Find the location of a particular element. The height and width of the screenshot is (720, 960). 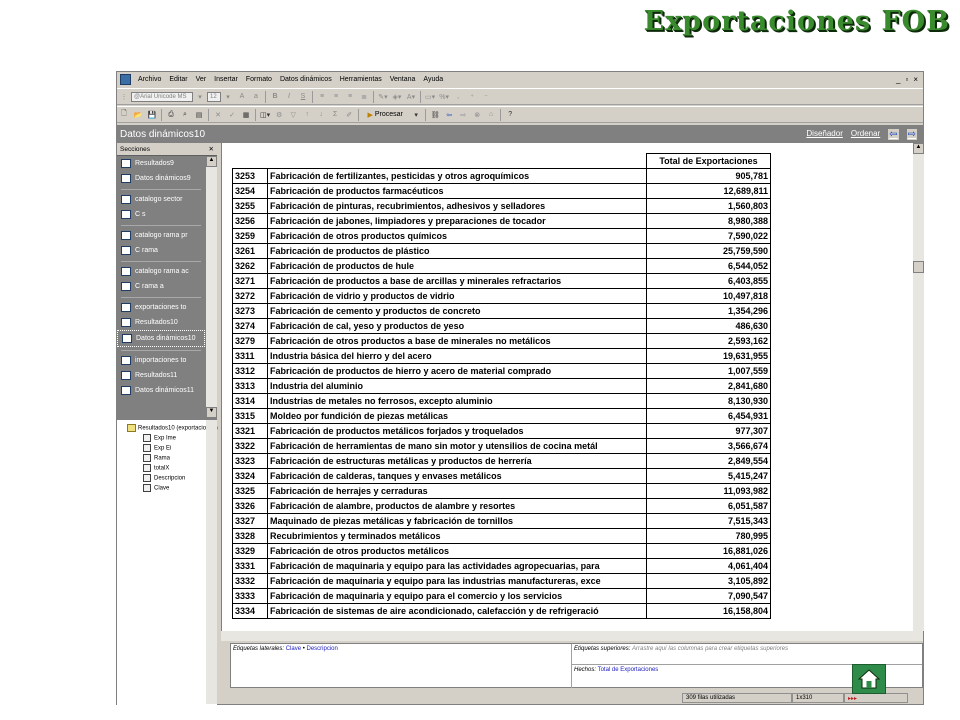

grow-font-icon: A is located at coordinates (242, 97).